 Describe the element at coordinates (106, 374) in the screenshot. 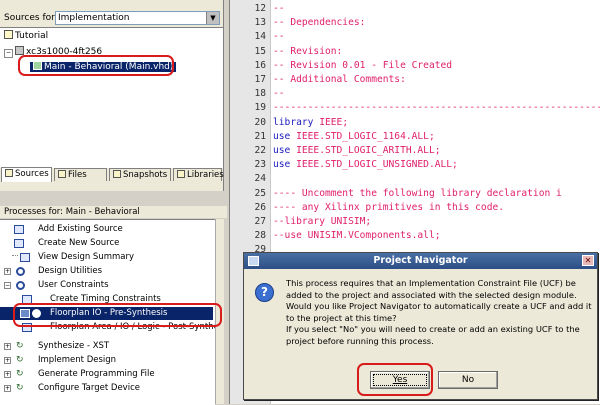

I see `process-generate-programming-file: + ↻ Generate Programming File` at that location.